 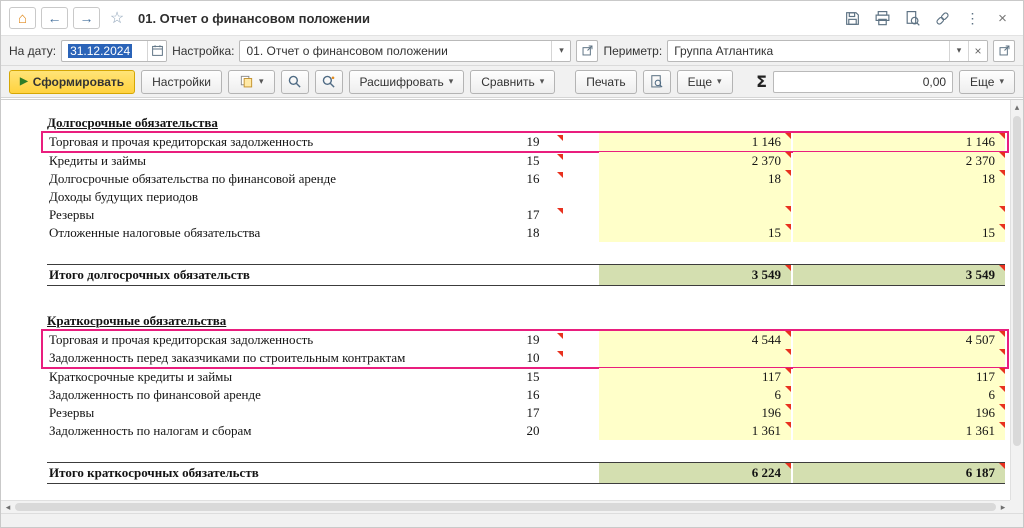 What do you see at coordinates (704, 81) in the screenshot?
I see `more-button-center: Еще ▾` at bounding box center [704, 81].